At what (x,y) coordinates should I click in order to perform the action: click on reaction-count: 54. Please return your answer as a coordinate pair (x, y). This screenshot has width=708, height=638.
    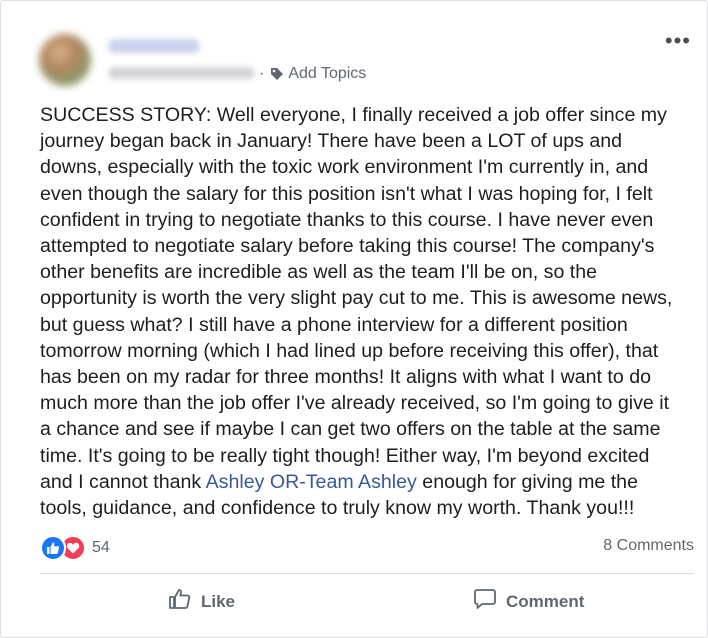
    Looking at the image, I should click on (101, 547).